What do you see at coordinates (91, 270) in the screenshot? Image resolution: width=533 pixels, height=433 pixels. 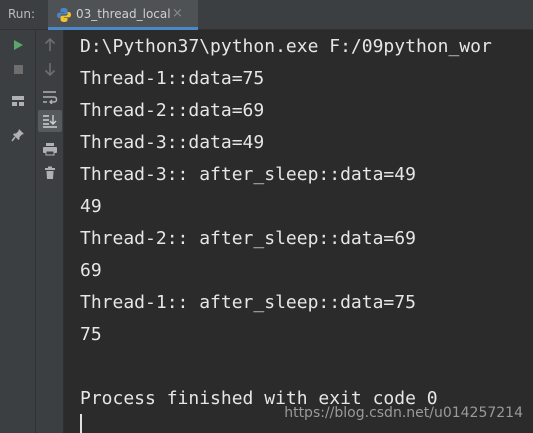 I see `console-line: 69` at bounding box center [91, 270].